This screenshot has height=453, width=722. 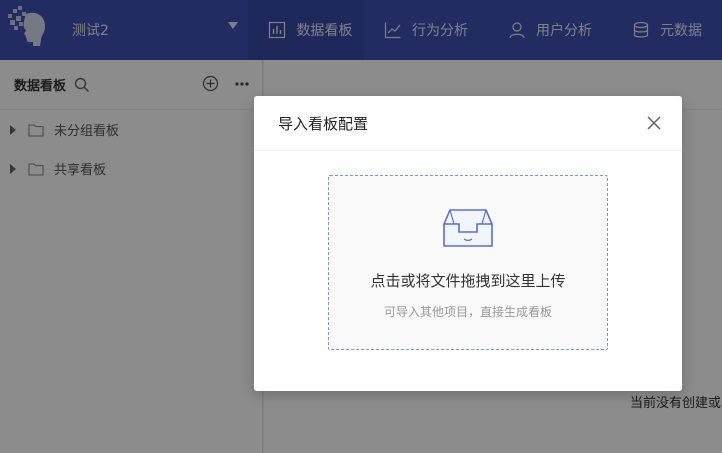 What do you see at coordinates (468, 262) in the screenshot?
I see `upload-dropzone: 点击或将文件拖拽到这里上传 可导入其他项目，直接生成看板` at bounding box center [468, 262].